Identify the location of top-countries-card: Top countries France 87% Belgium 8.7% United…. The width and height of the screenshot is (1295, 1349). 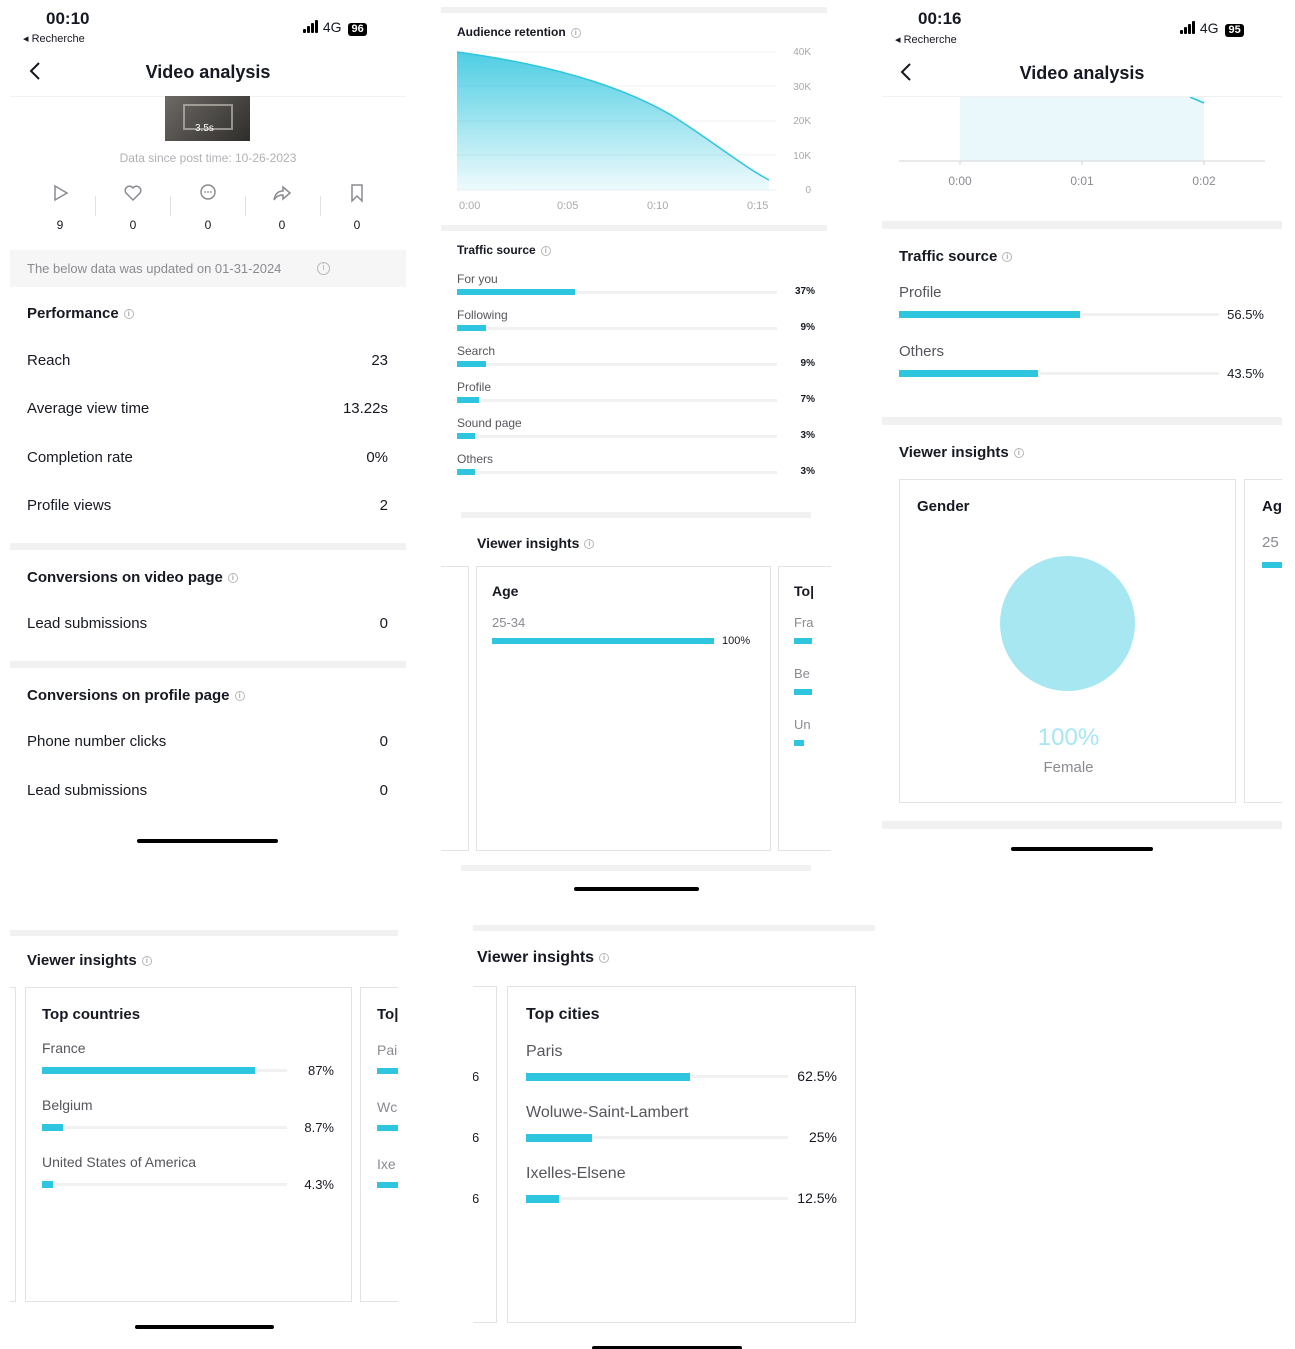
(188, 1144).